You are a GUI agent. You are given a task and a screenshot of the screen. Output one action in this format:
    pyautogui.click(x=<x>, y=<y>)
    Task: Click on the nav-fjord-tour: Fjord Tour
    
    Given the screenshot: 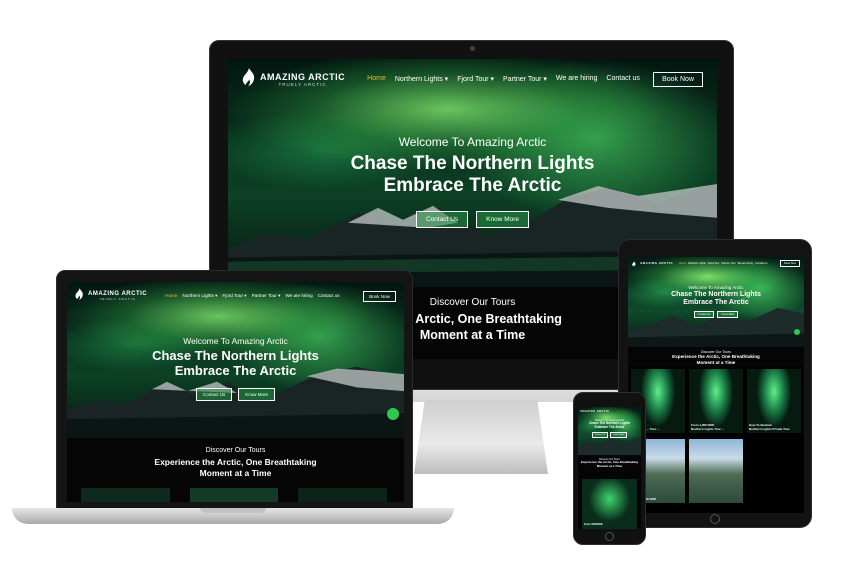 What is the action you would take?
    pyautogui.click(x=714, y=263)
    